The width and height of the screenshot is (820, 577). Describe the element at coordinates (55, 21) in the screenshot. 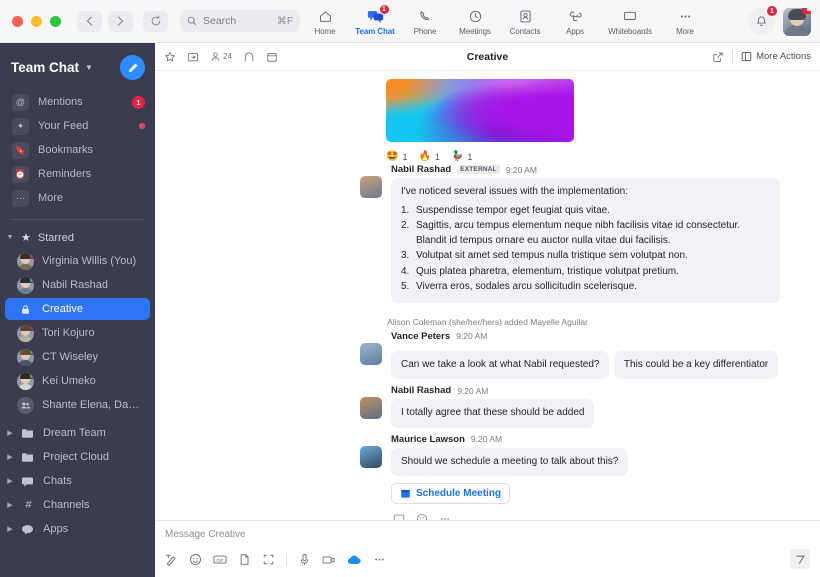

I see `maximize-window-button` at that location.